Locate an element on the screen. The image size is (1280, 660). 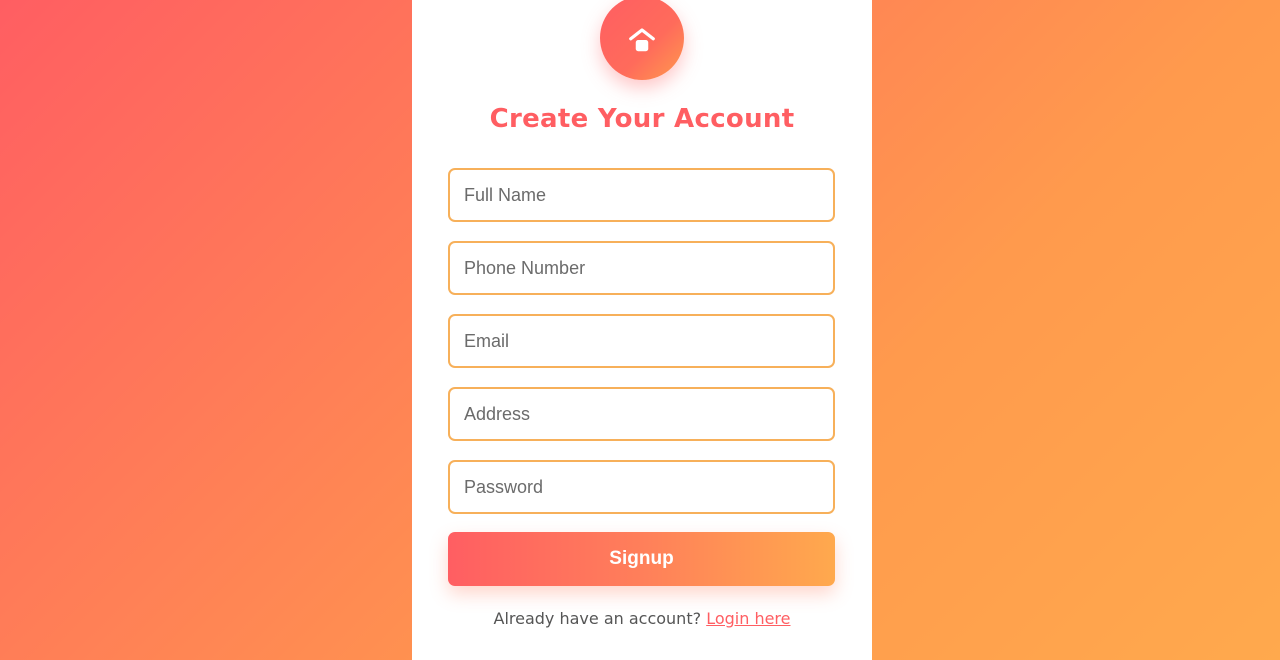
login-prompt-text: Already have an account? is located at coordinates (597, 618).